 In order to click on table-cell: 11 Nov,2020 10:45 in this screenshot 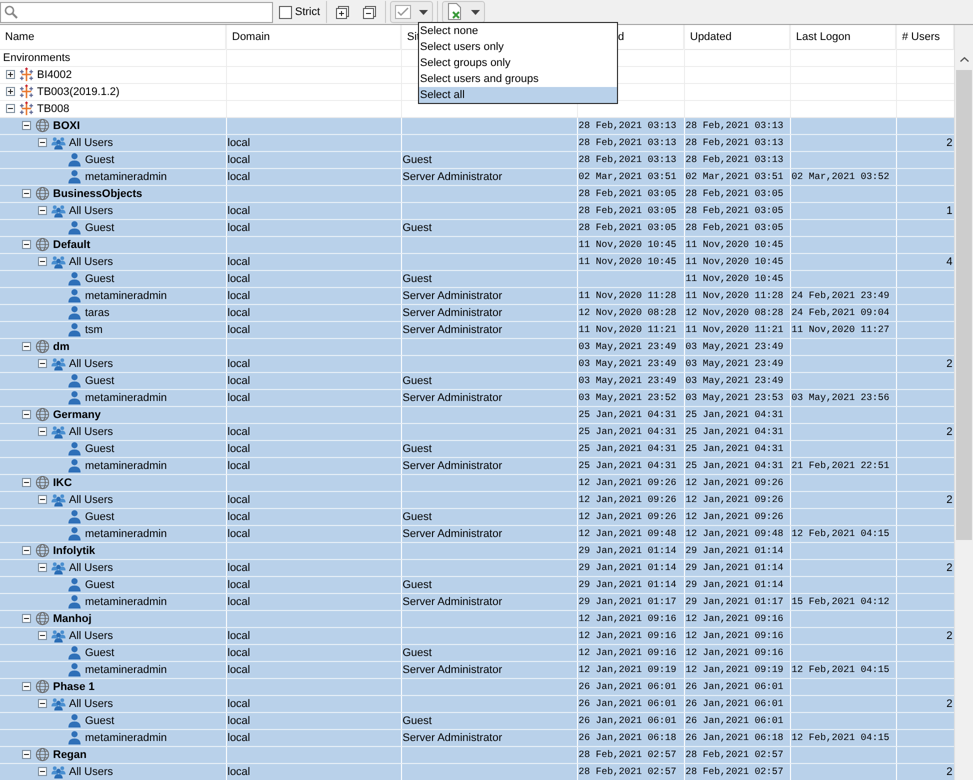, I will do `click(630, 244)`.